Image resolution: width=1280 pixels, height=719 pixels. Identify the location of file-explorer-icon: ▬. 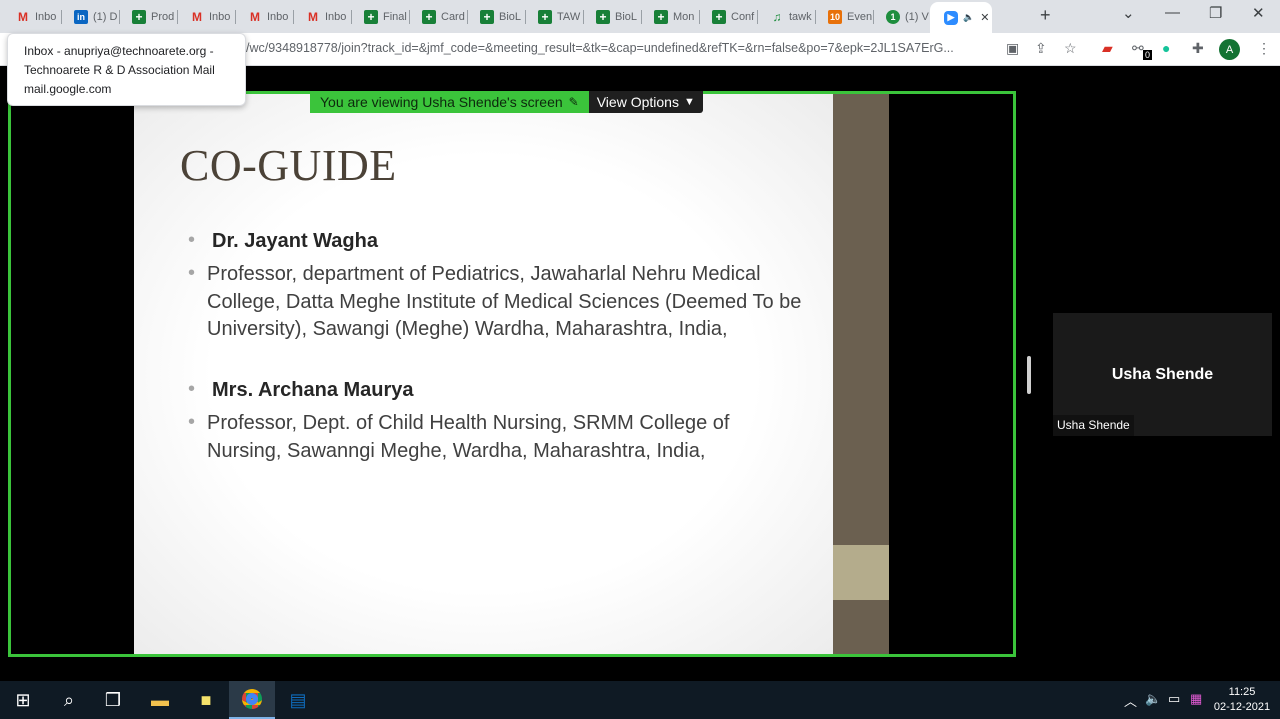
(160, 700).